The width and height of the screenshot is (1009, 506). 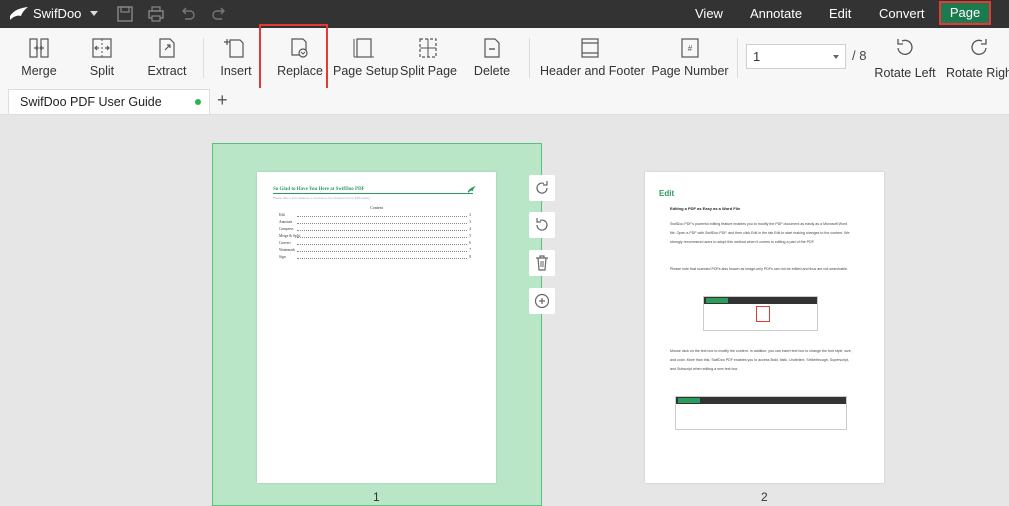 I want to click on toc-row: Compress 4, so click(x=375, y=229).